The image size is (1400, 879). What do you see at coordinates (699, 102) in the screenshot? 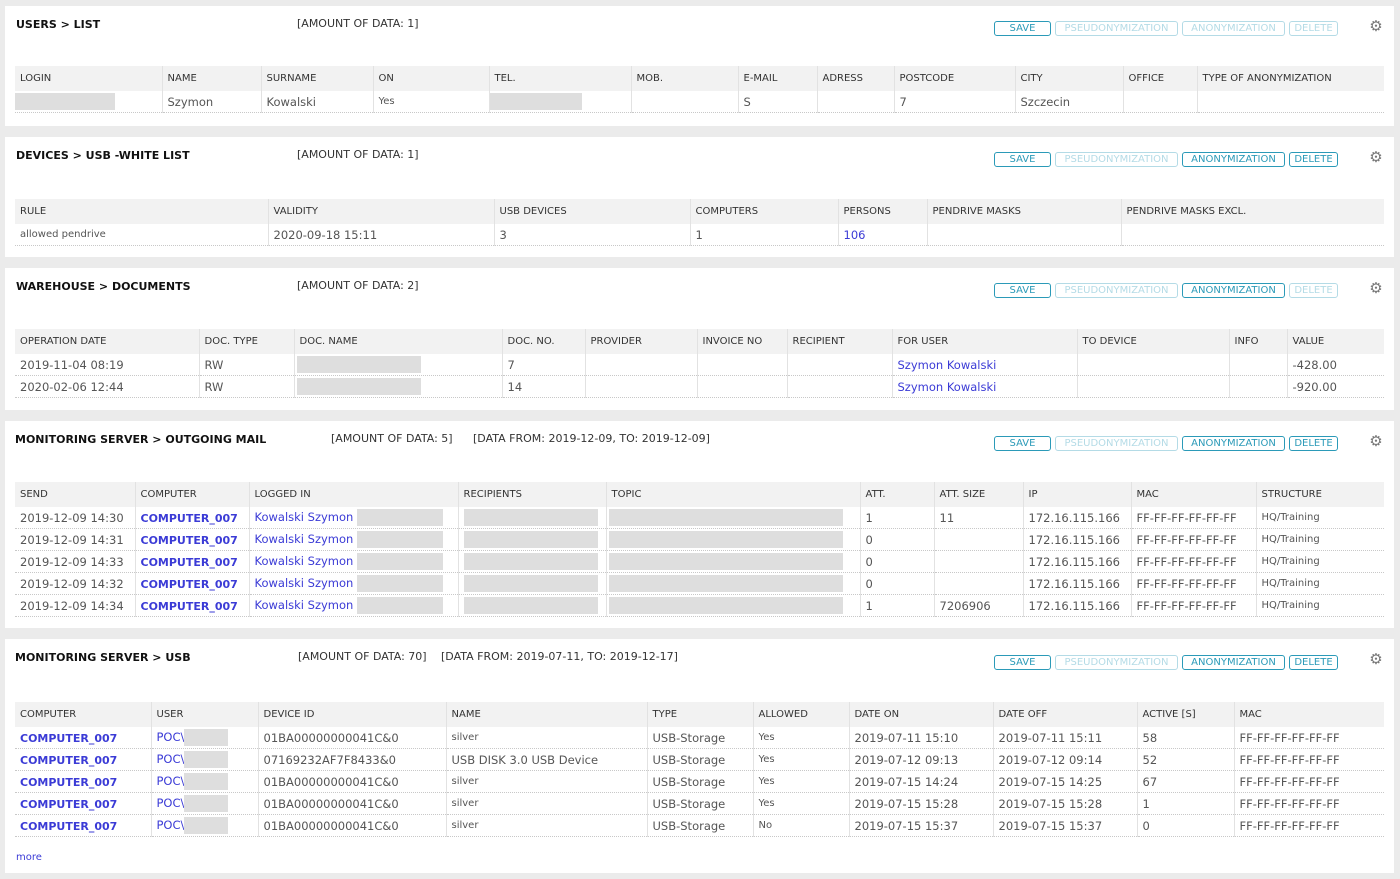
I see `table-row: Szymon Kowalski Yes S 7 Szczecin` at bounding box center [699, 102].